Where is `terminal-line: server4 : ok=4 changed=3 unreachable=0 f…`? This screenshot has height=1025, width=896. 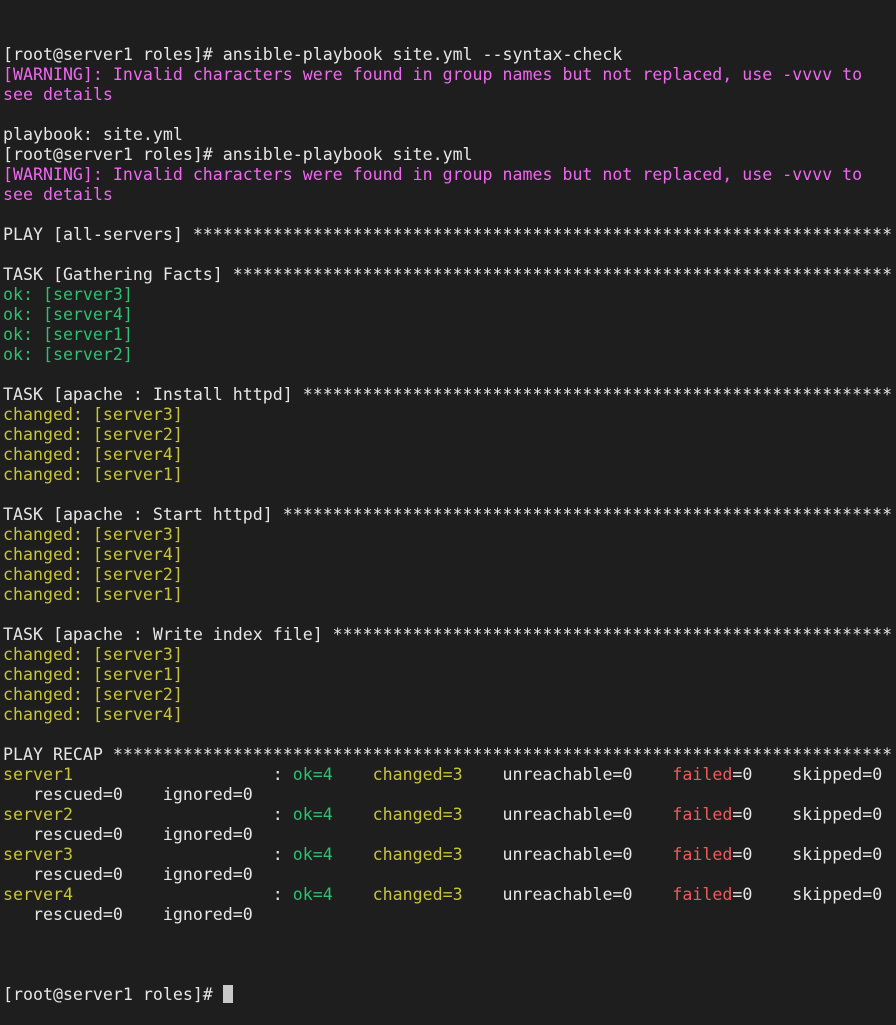 terminal-line: server4 : ok=4 changed=3 unreachable=0 f… is located at coordinates (449, 895).